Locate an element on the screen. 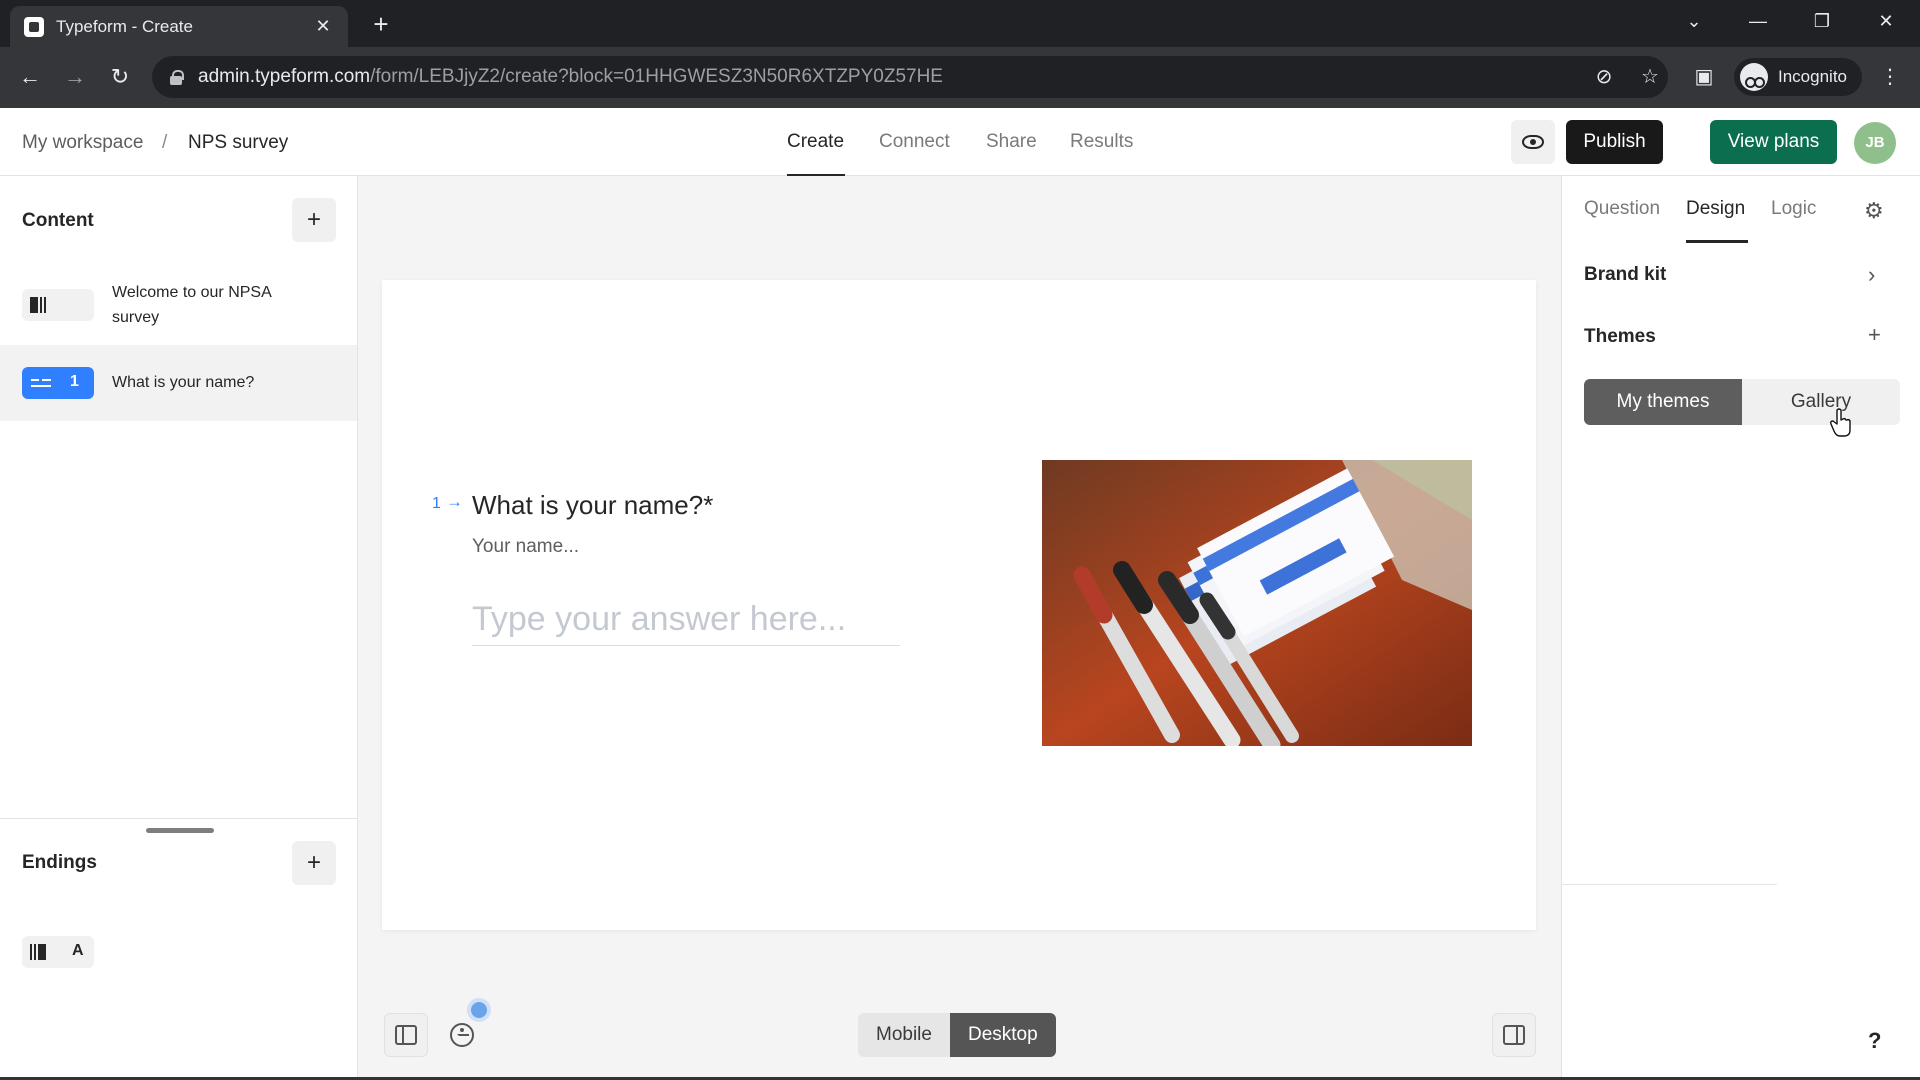 Image resolution: width=1920 pixels, height=1080 pixels. hand-pointer-cursor-icon is located at coordinates (1840, 422).